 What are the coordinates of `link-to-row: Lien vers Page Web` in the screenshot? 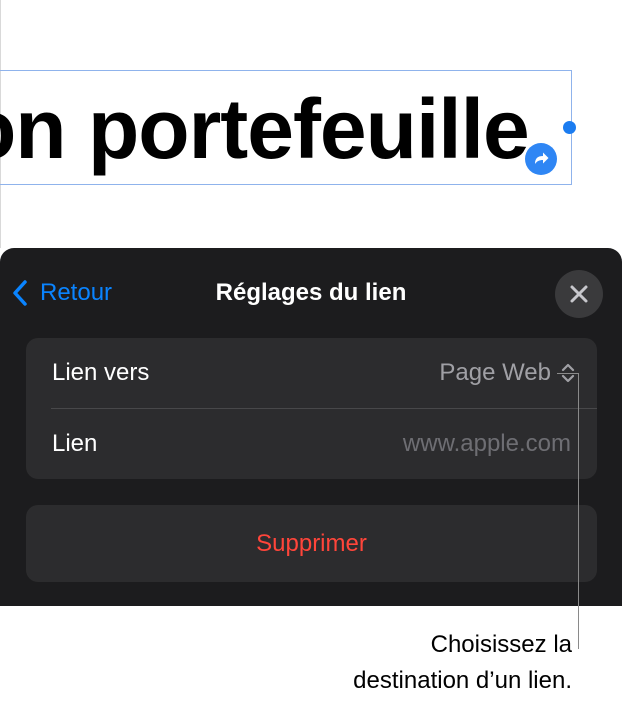 It's located at (311, 373).